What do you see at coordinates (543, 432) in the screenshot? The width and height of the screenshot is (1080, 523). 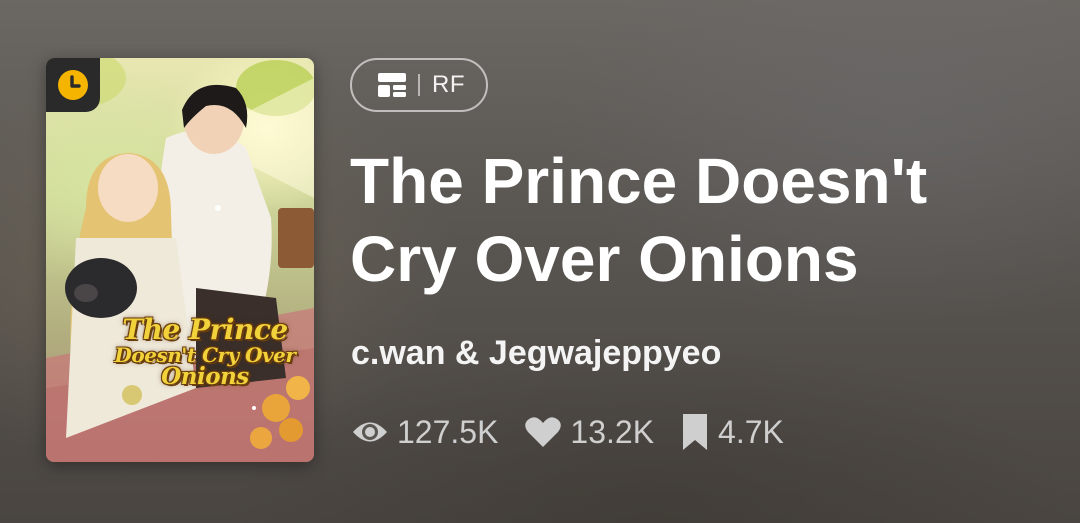 I see `heart-icon` at bounding box center [543, 432].